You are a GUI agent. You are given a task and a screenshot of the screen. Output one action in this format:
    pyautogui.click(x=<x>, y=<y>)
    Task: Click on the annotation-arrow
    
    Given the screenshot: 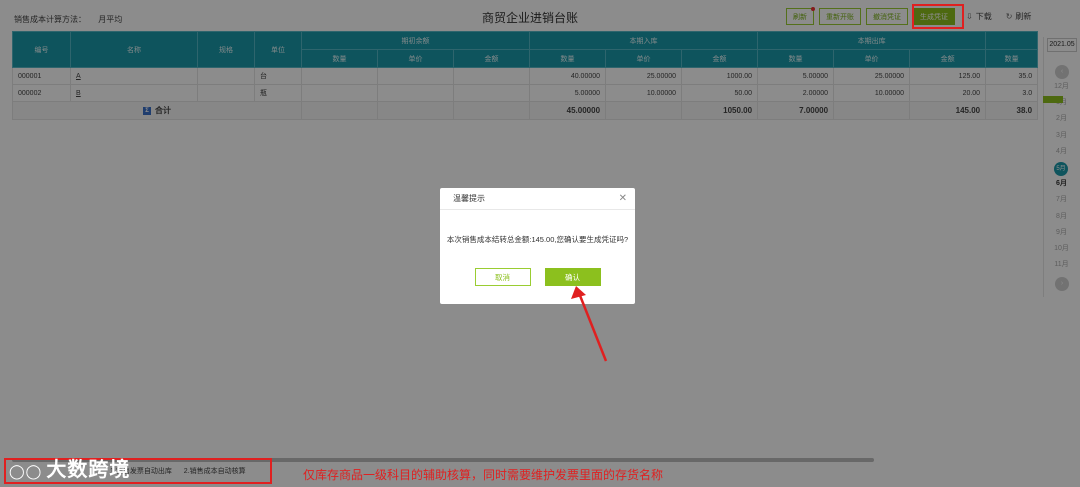 What is the action you would take?
    pyautogui.click(x=589, y=324)
    